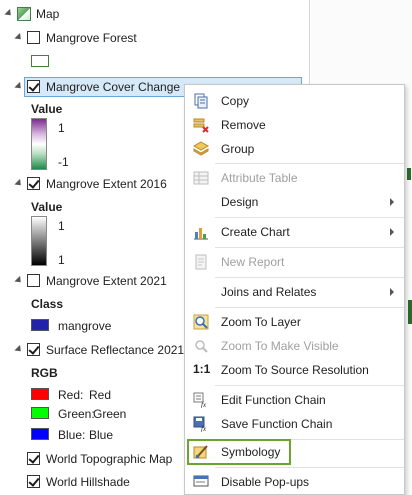  What do you see at coordinates (201, 148) in the screenshot?
I see `group-icon` at bounding box center [201, 148].